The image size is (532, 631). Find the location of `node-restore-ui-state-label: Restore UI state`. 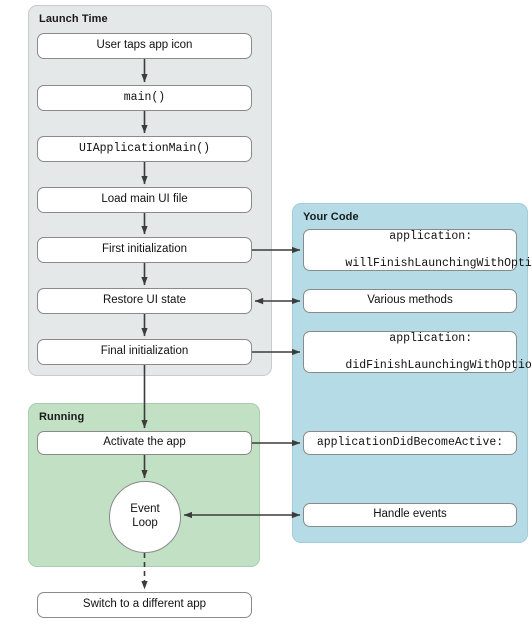

node-restore-ui-state-label: Restore UI state is located at coordinates (144, 300).